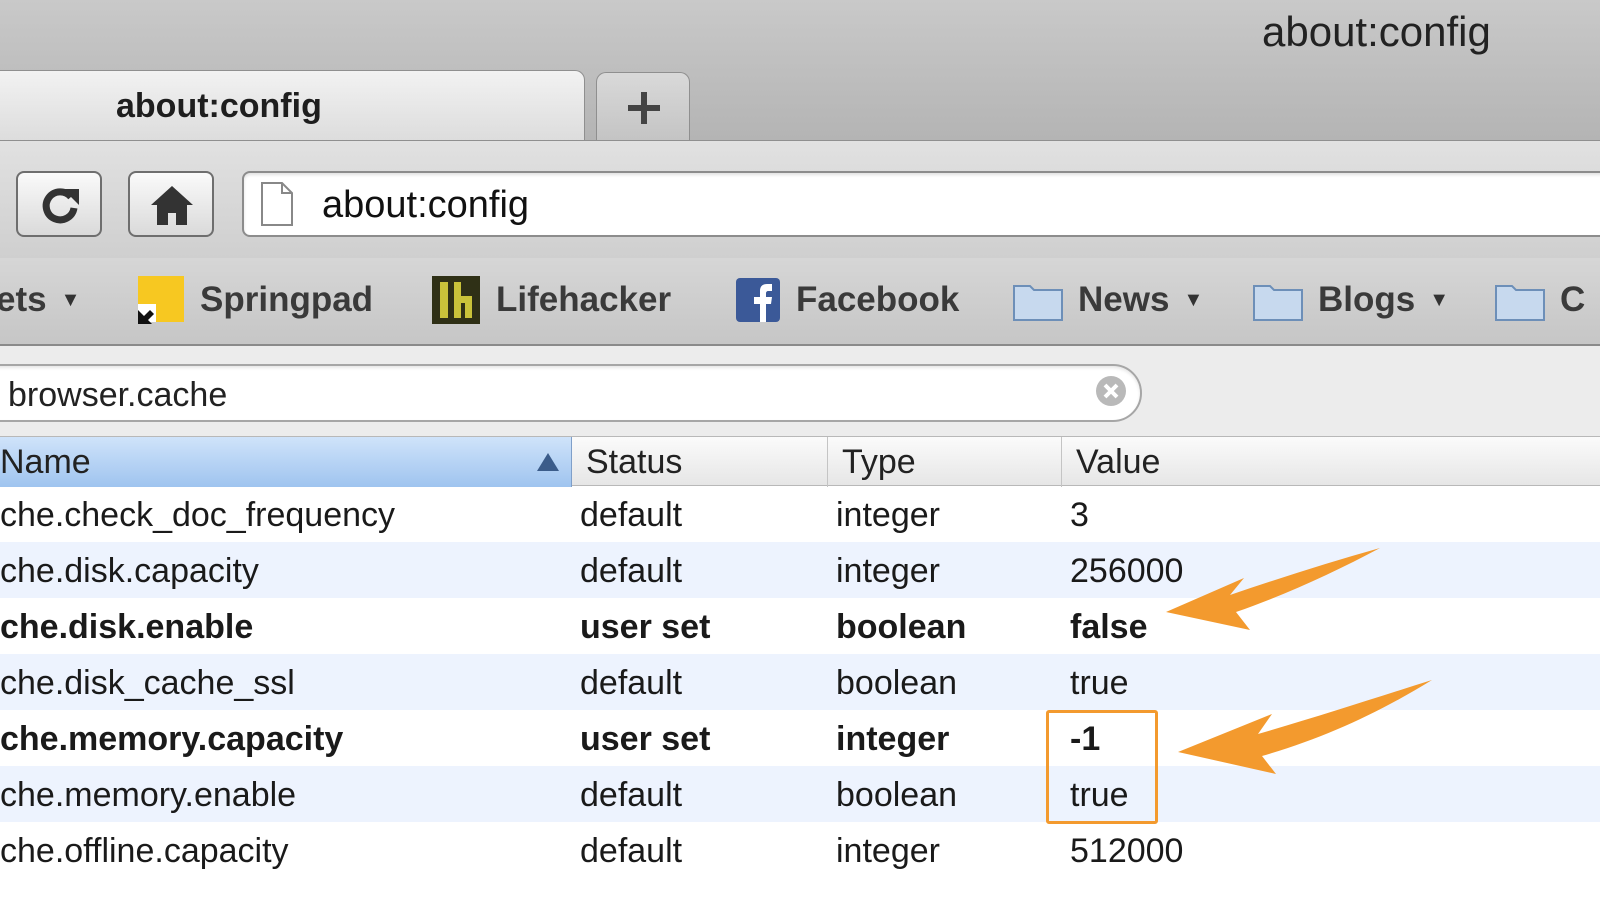 This screenshot has width=1600, height=900. Describe the element at coordinates (584, 299) in the screenshot. I see `bookmark-label: Lifehacker` at that location.